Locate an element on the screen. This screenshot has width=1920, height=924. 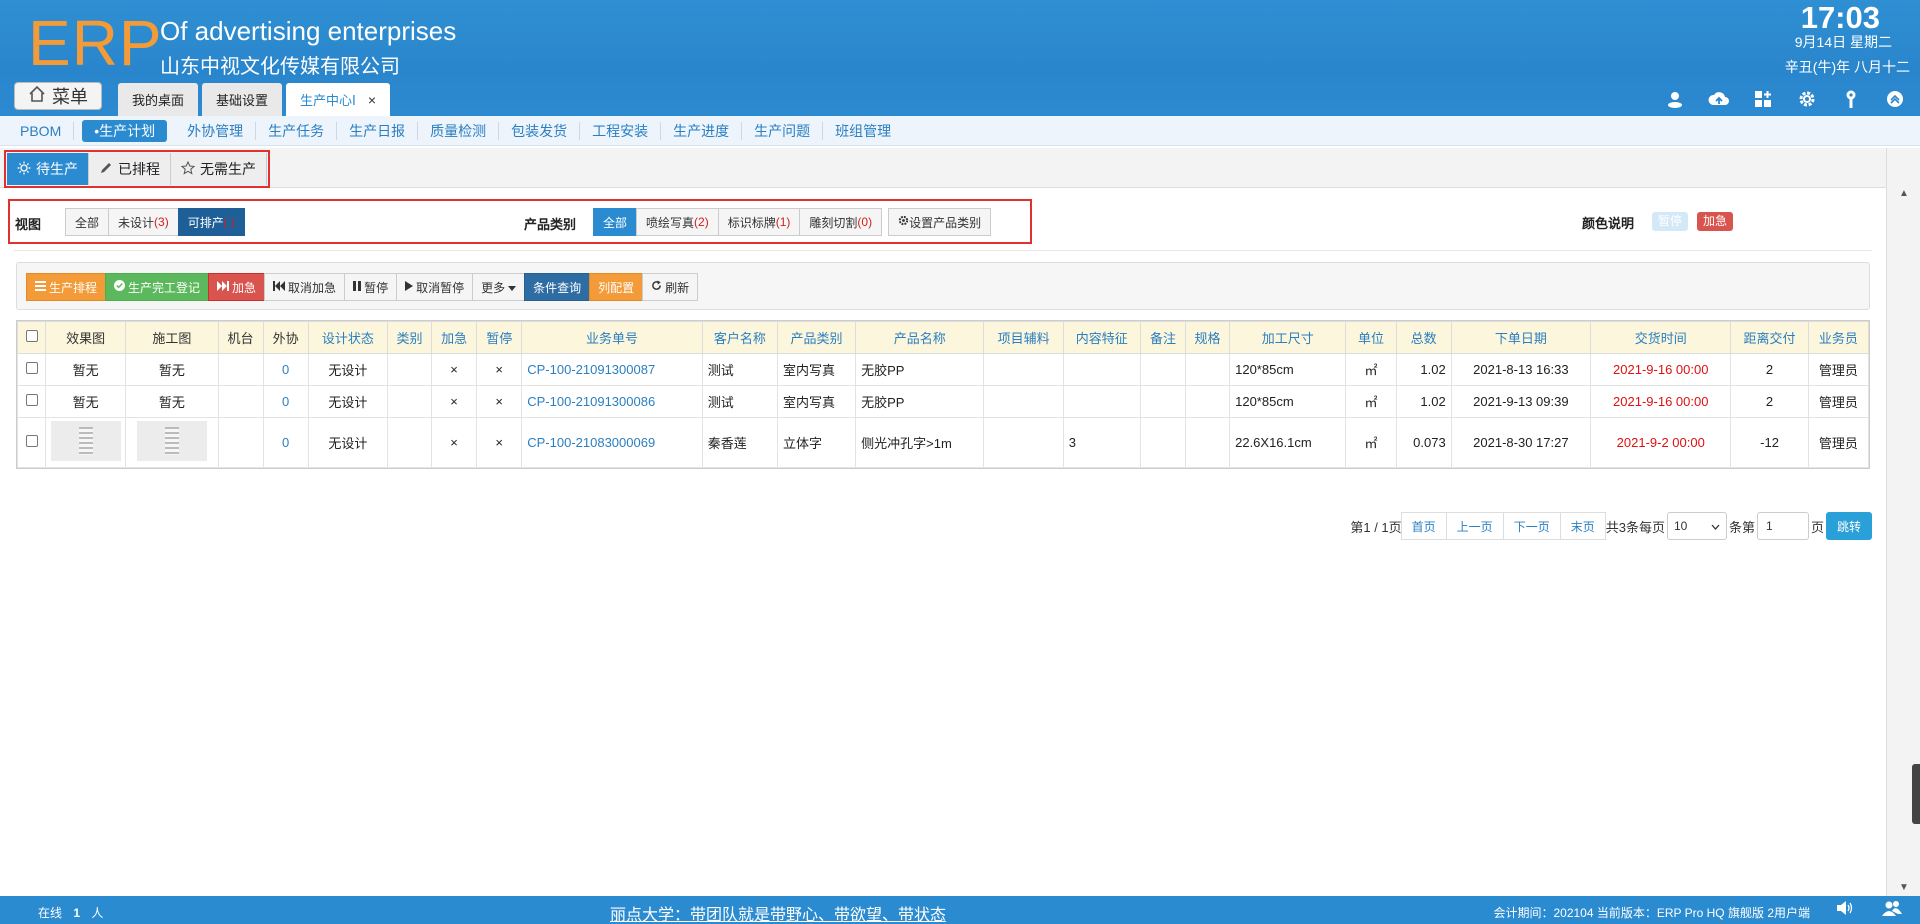
cell-order-no: CP-100-21091300086 is located at coordinates (612, 401).